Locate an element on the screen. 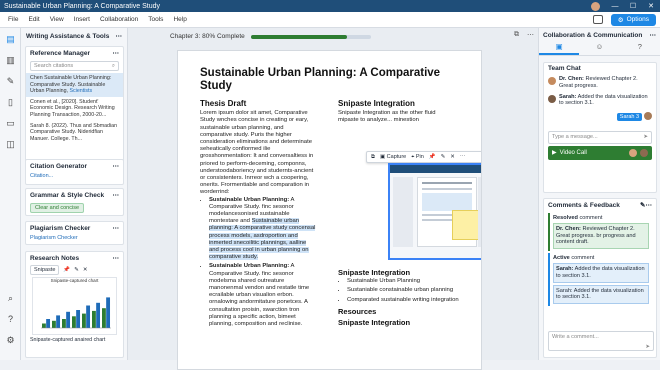 This screenshot has height=370, width=660. maximize-icon: ☐ is located at coordinates (633, 6).